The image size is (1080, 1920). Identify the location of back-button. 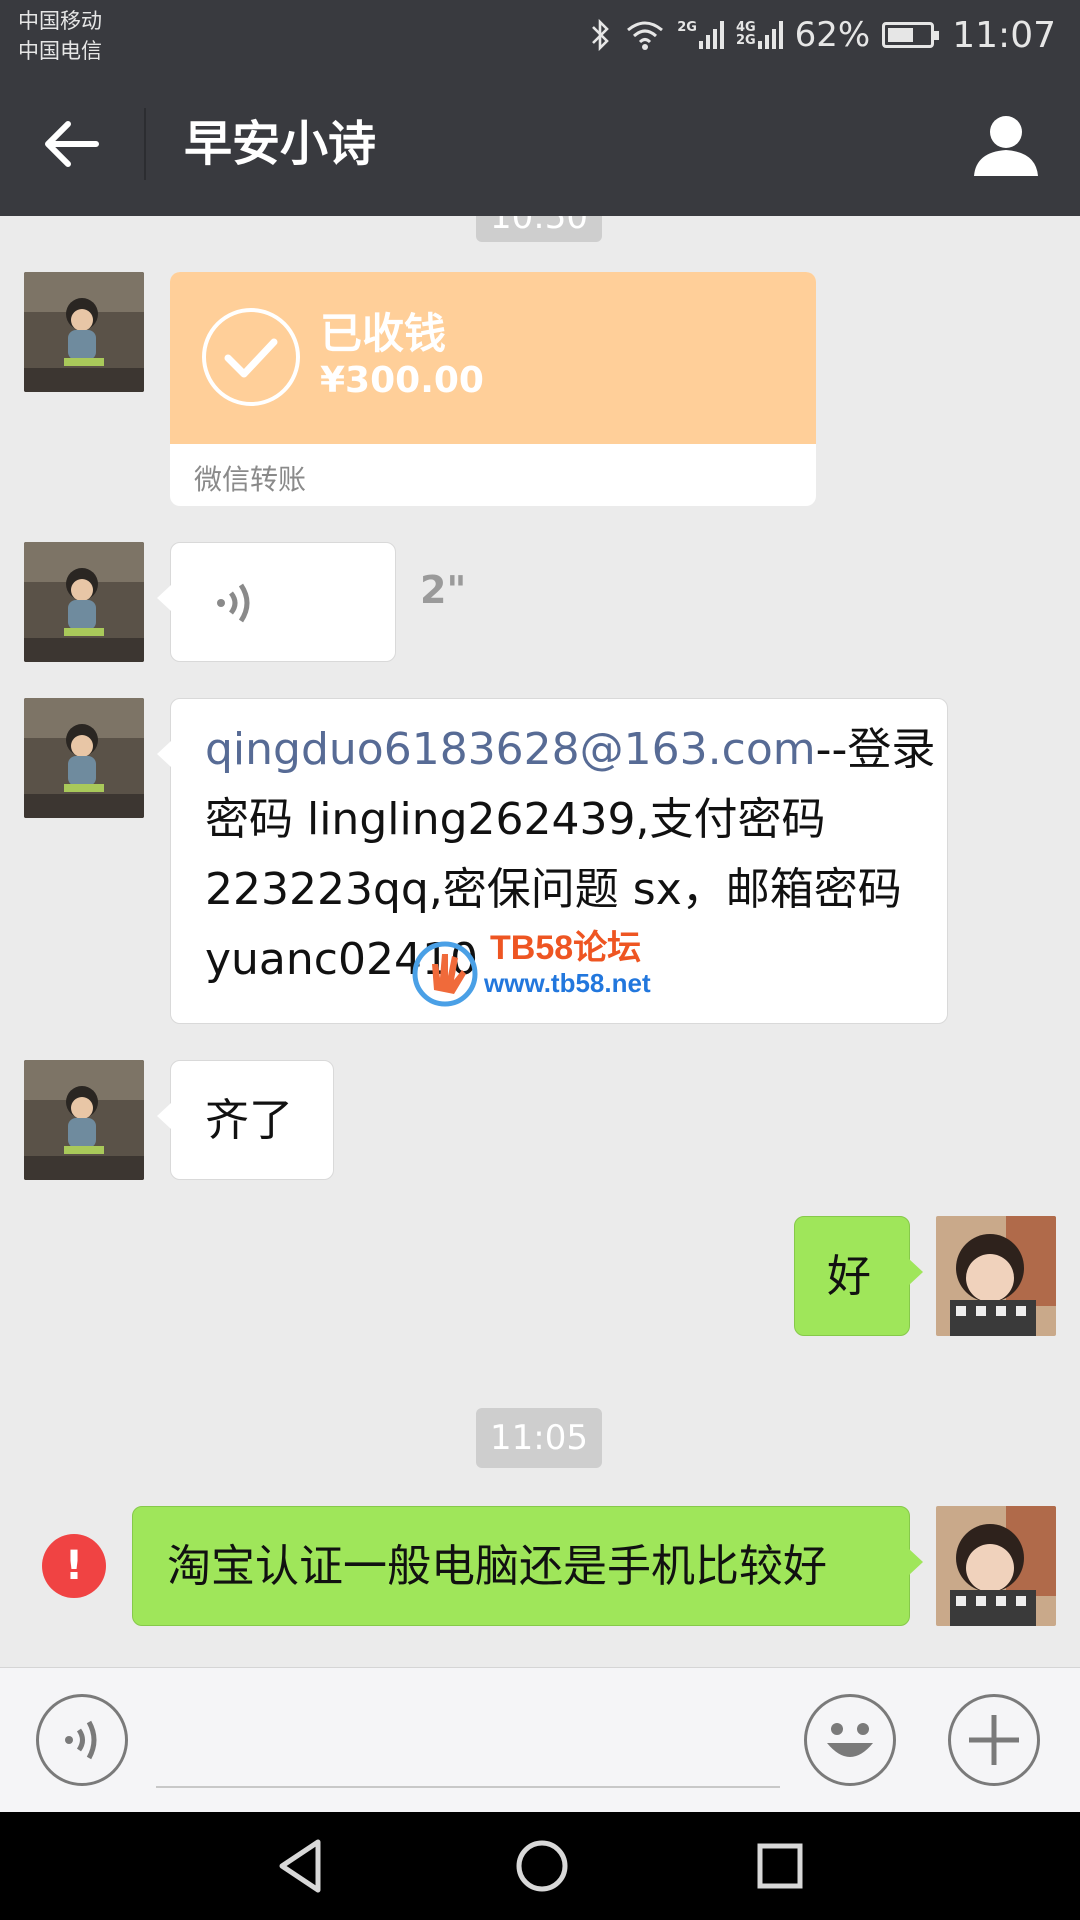
(73, 144).